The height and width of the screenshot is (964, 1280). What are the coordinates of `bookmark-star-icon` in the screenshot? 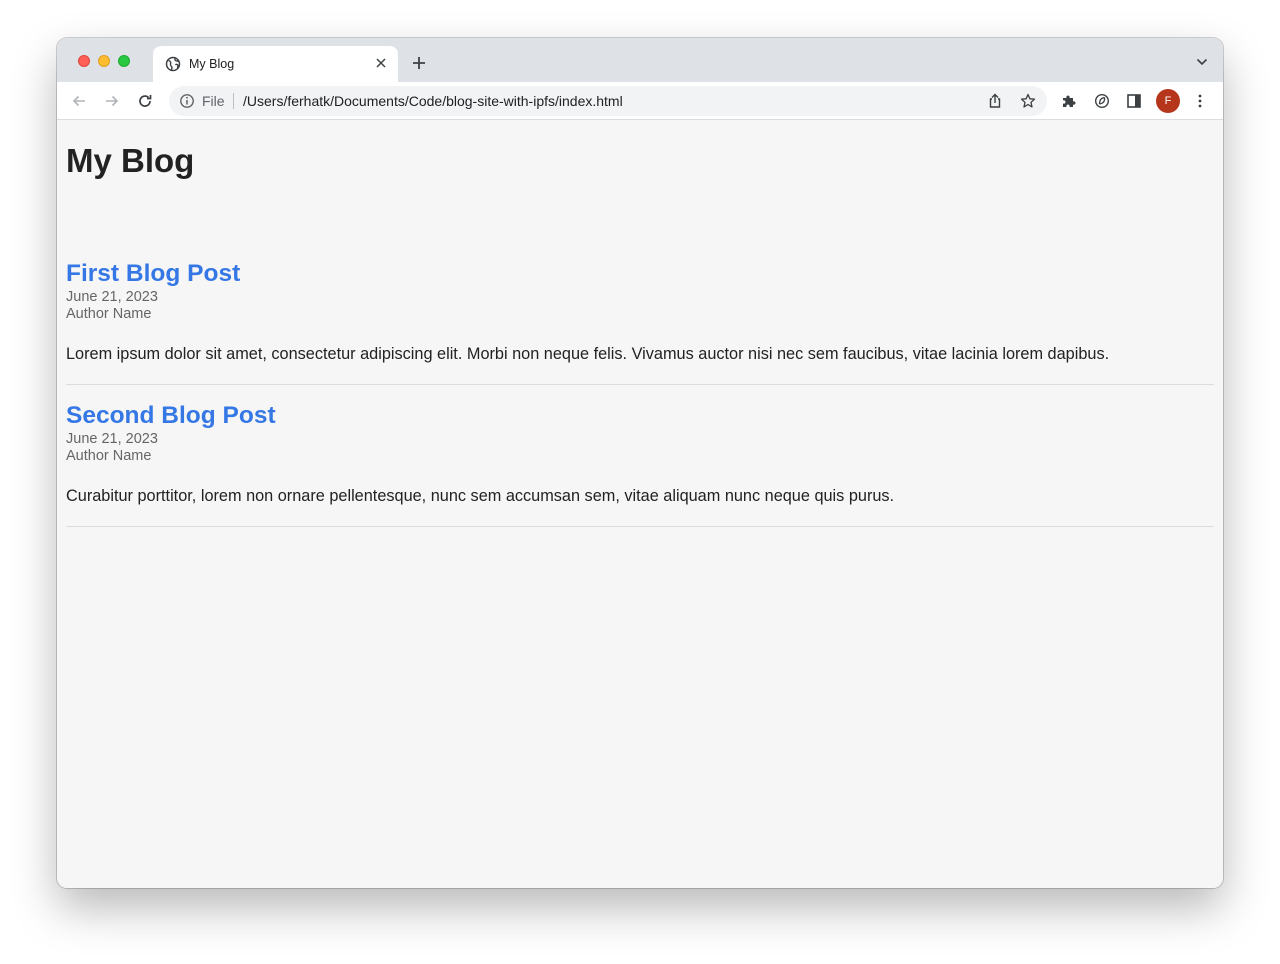 It's located at (1028, 101).